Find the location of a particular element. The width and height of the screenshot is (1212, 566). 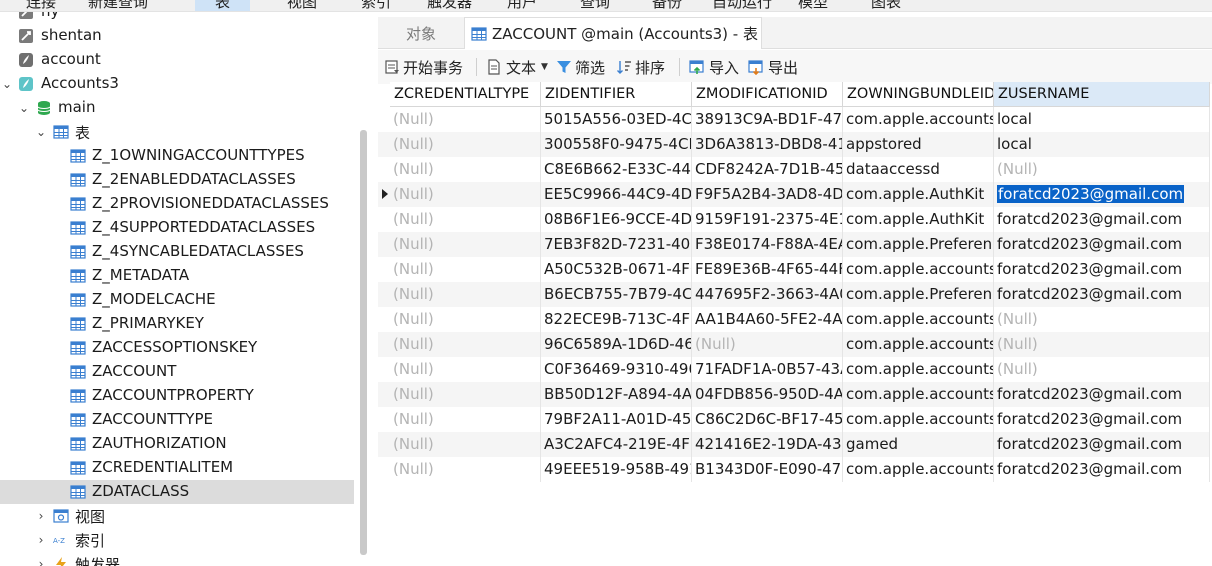

table-cell: dataaccessd is located at coordinates (918, 169).